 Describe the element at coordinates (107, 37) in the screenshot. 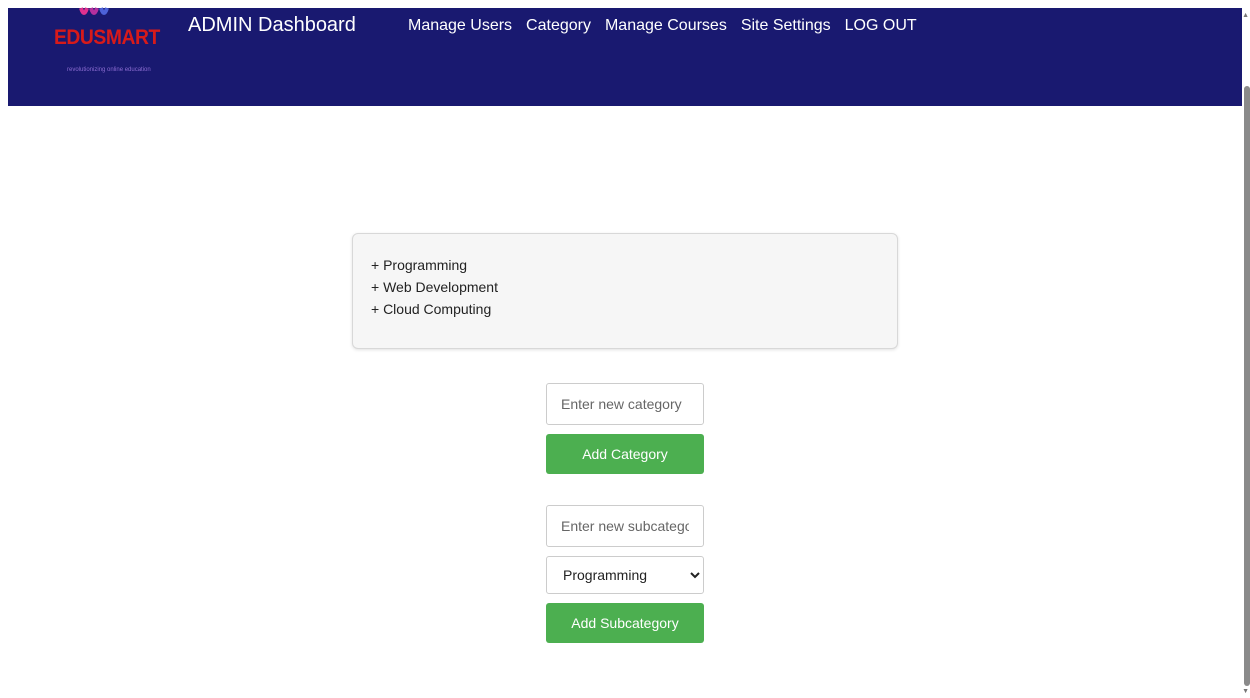

I see `logo-text: EDUSMART` at that location.